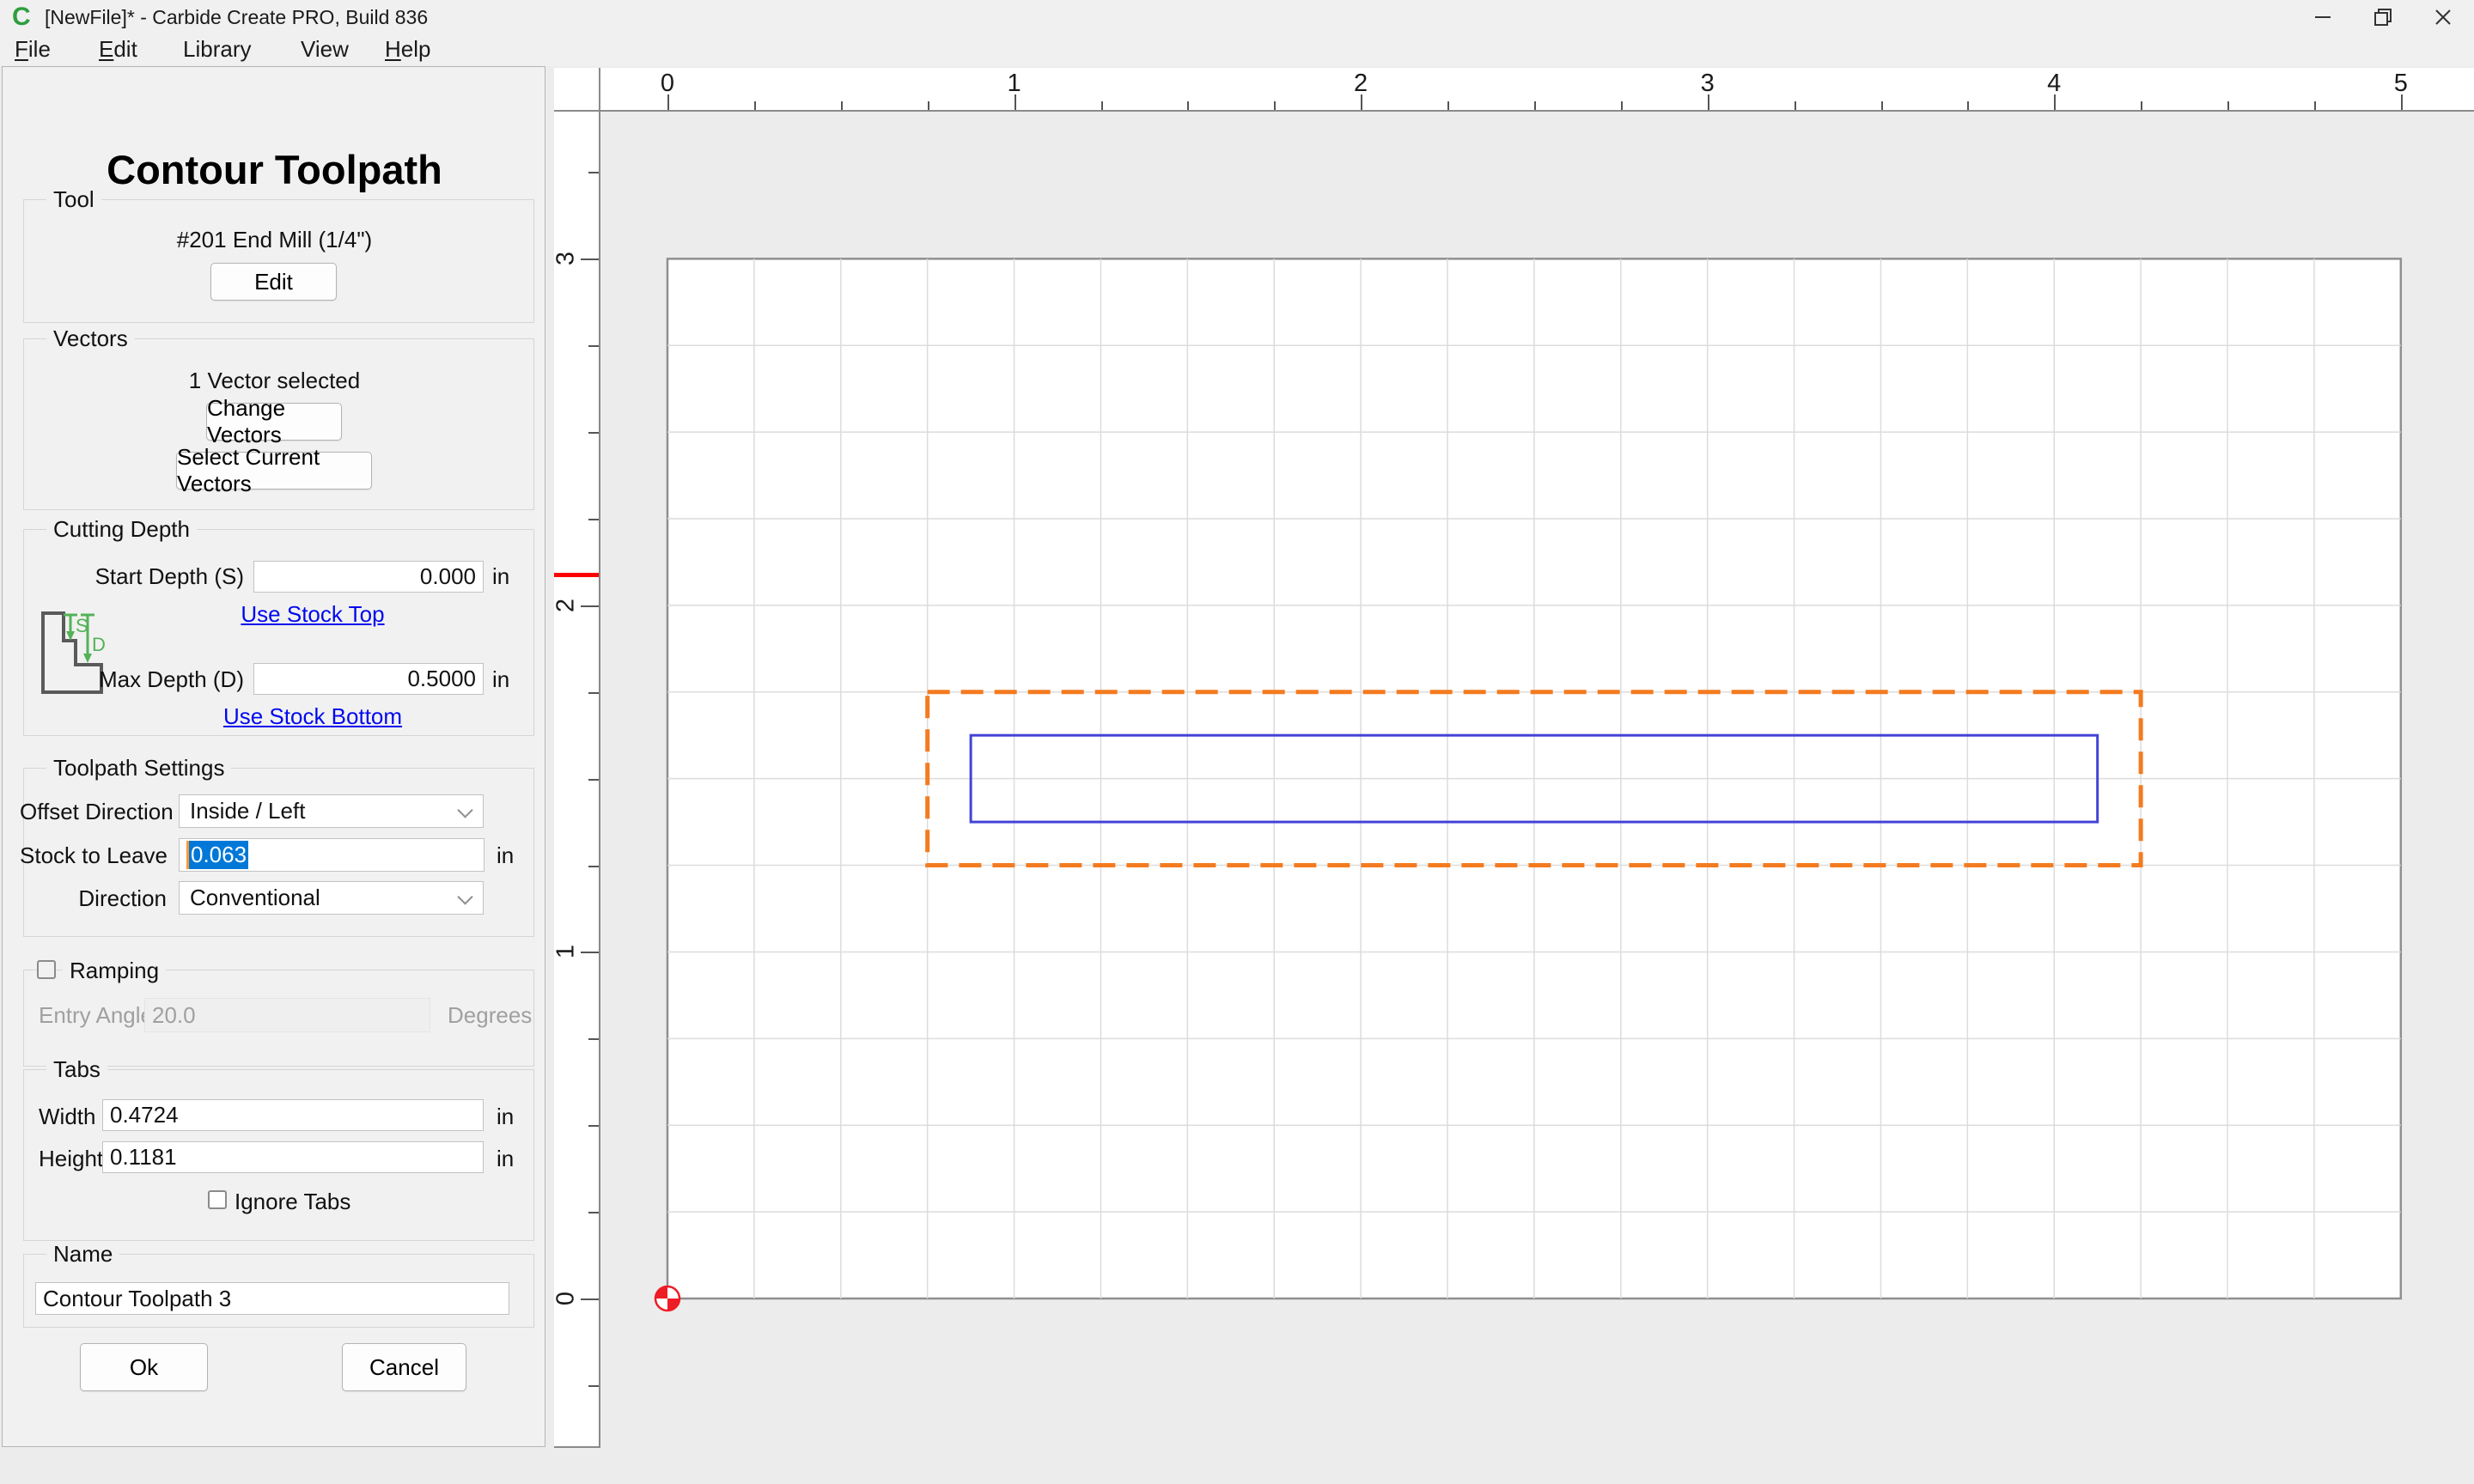  What do you see at coordinates (217, 855) in the screenshot?
I see `stock-to-leave-selected-text: 0.063` at bounding box center [217, 855].